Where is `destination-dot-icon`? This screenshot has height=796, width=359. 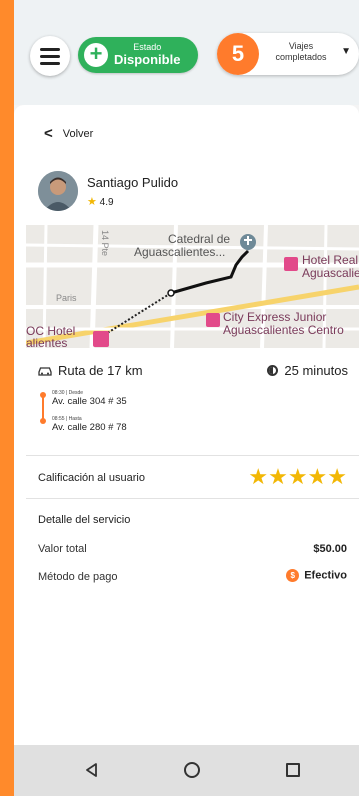 destination-dot-icon is located at coordinates (43, 421).